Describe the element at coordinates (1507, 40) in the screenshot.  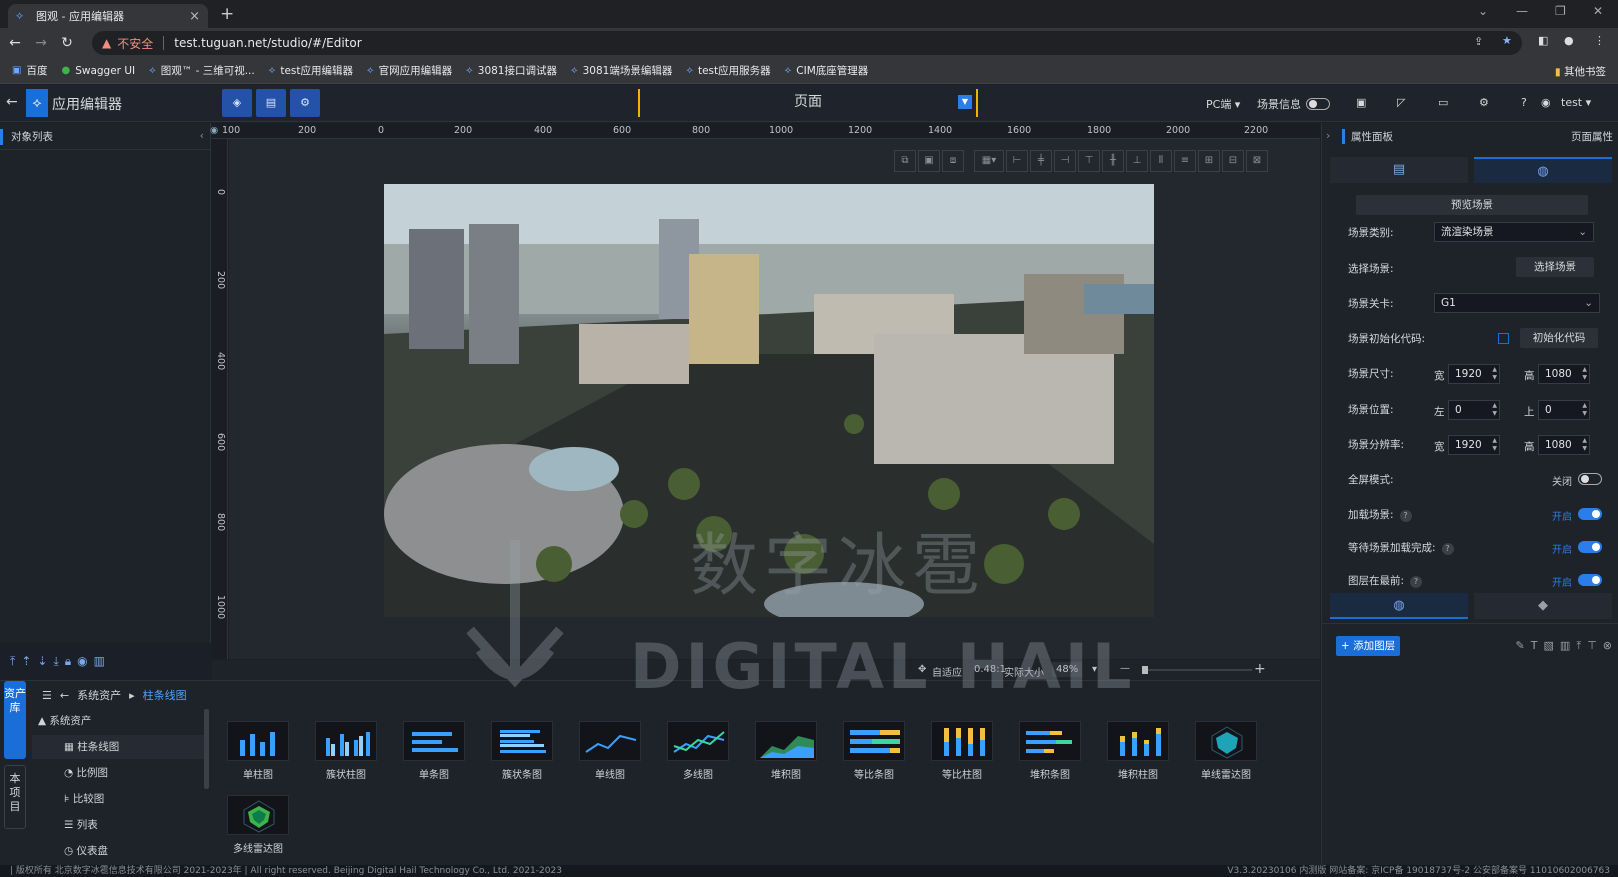
I see `star-icon: ★` at that location.